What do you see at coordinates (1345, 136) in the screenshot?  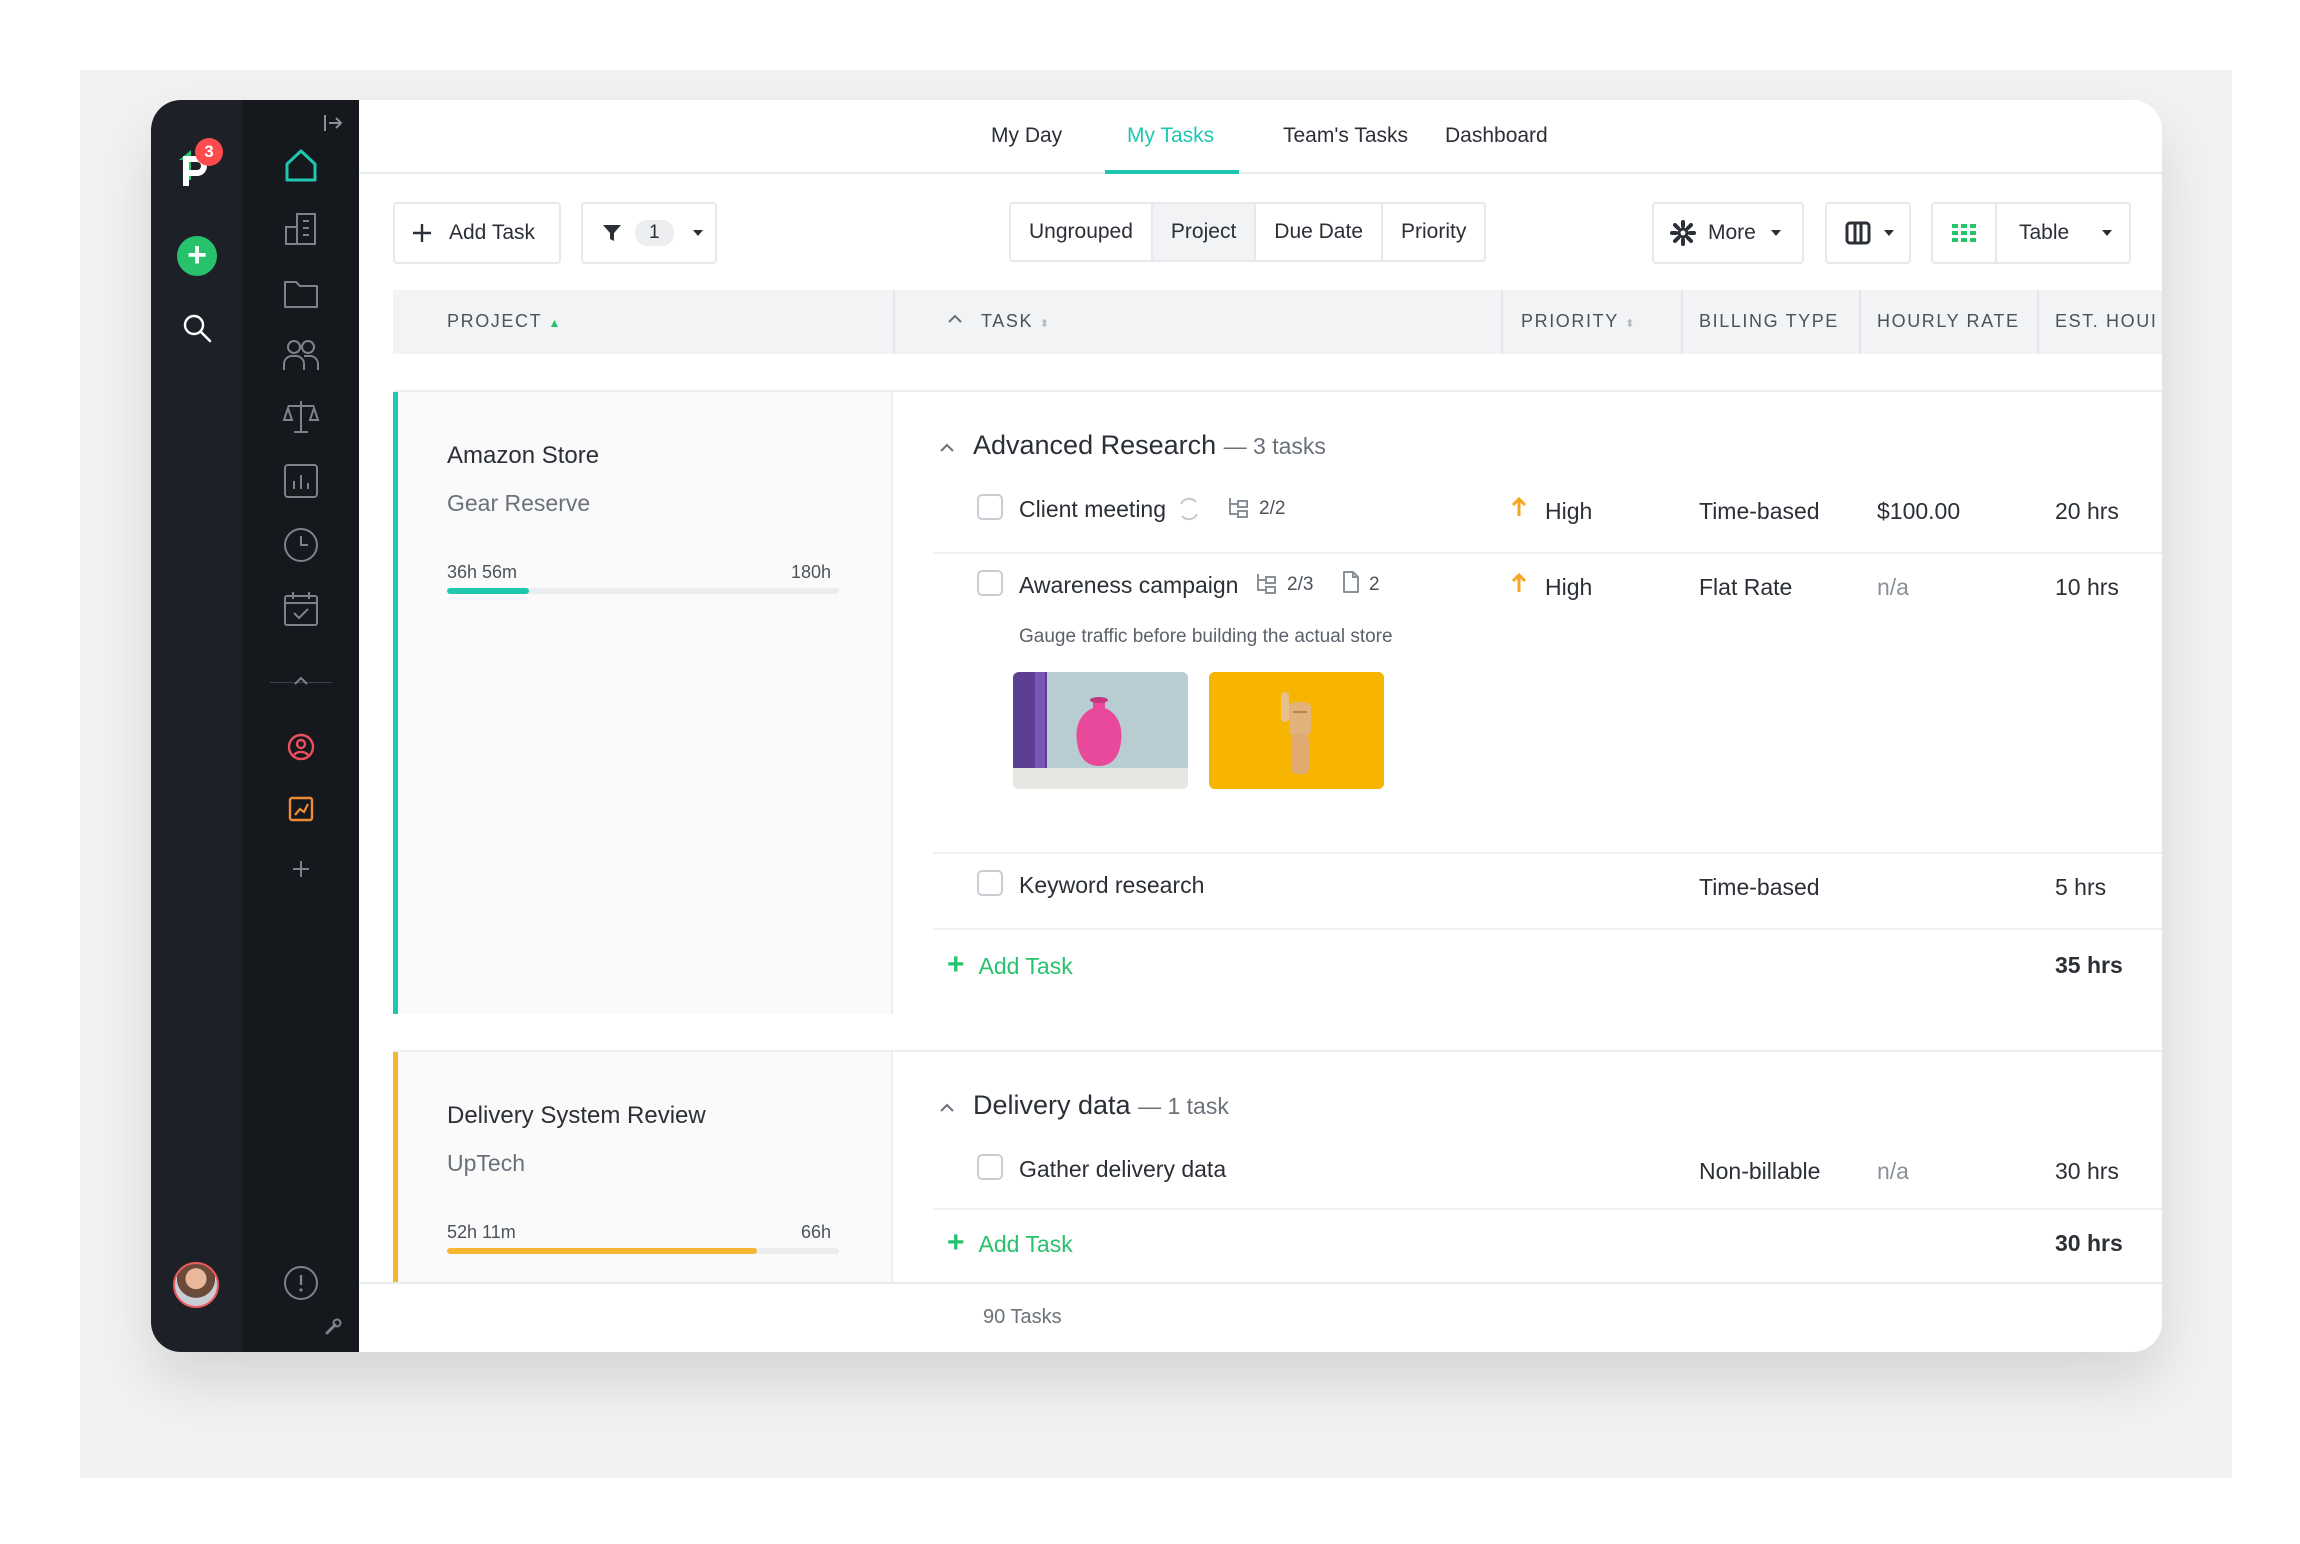 I see `tab-teams-tasks: Team's Tasks` at bounding box center [1345, 136].